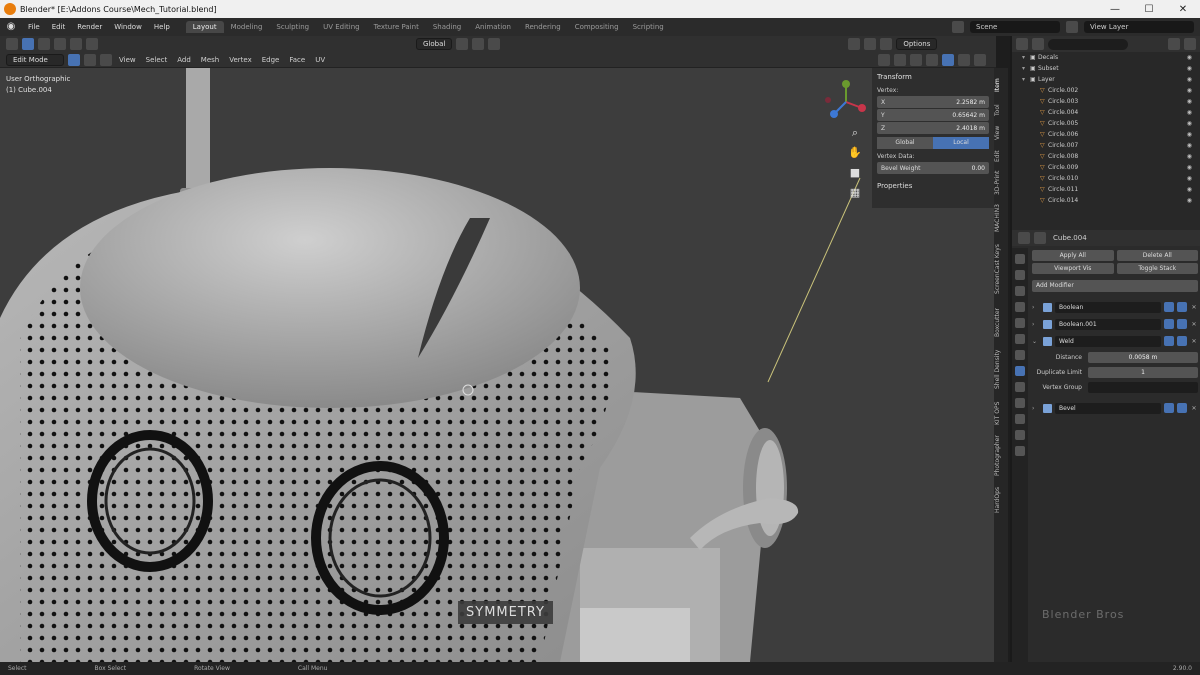  Describe the element at coordinates (1001, 156) in the screenshot. I see `tab-edit: Edit` at that location.